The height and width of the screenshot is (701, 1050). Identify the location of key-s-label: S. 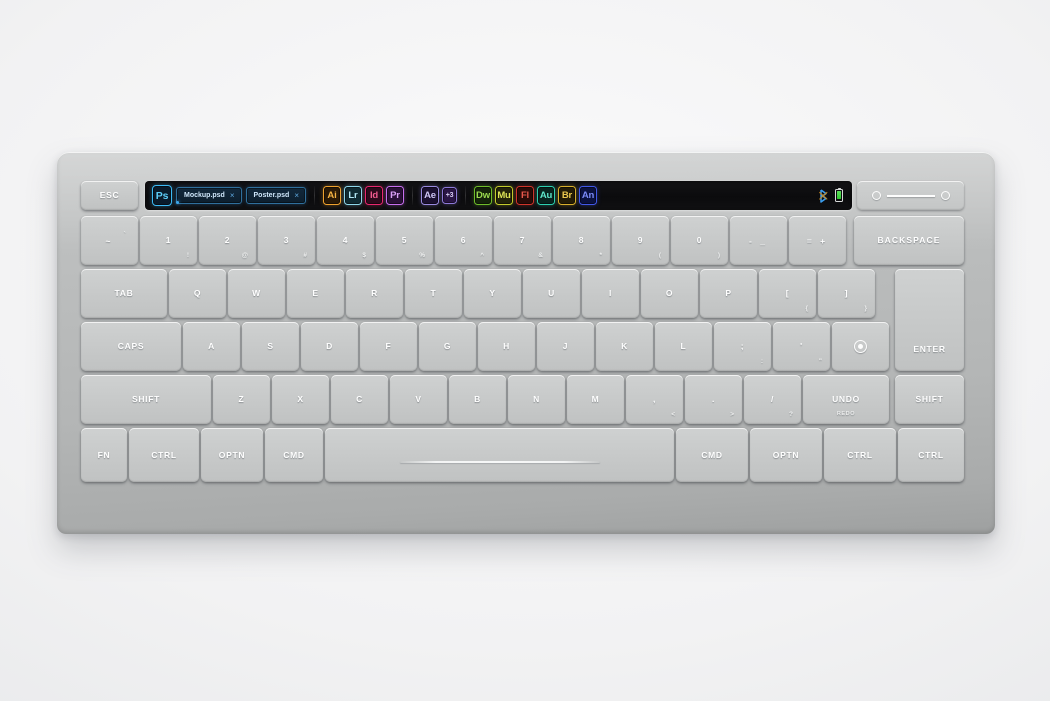
(270, 346).